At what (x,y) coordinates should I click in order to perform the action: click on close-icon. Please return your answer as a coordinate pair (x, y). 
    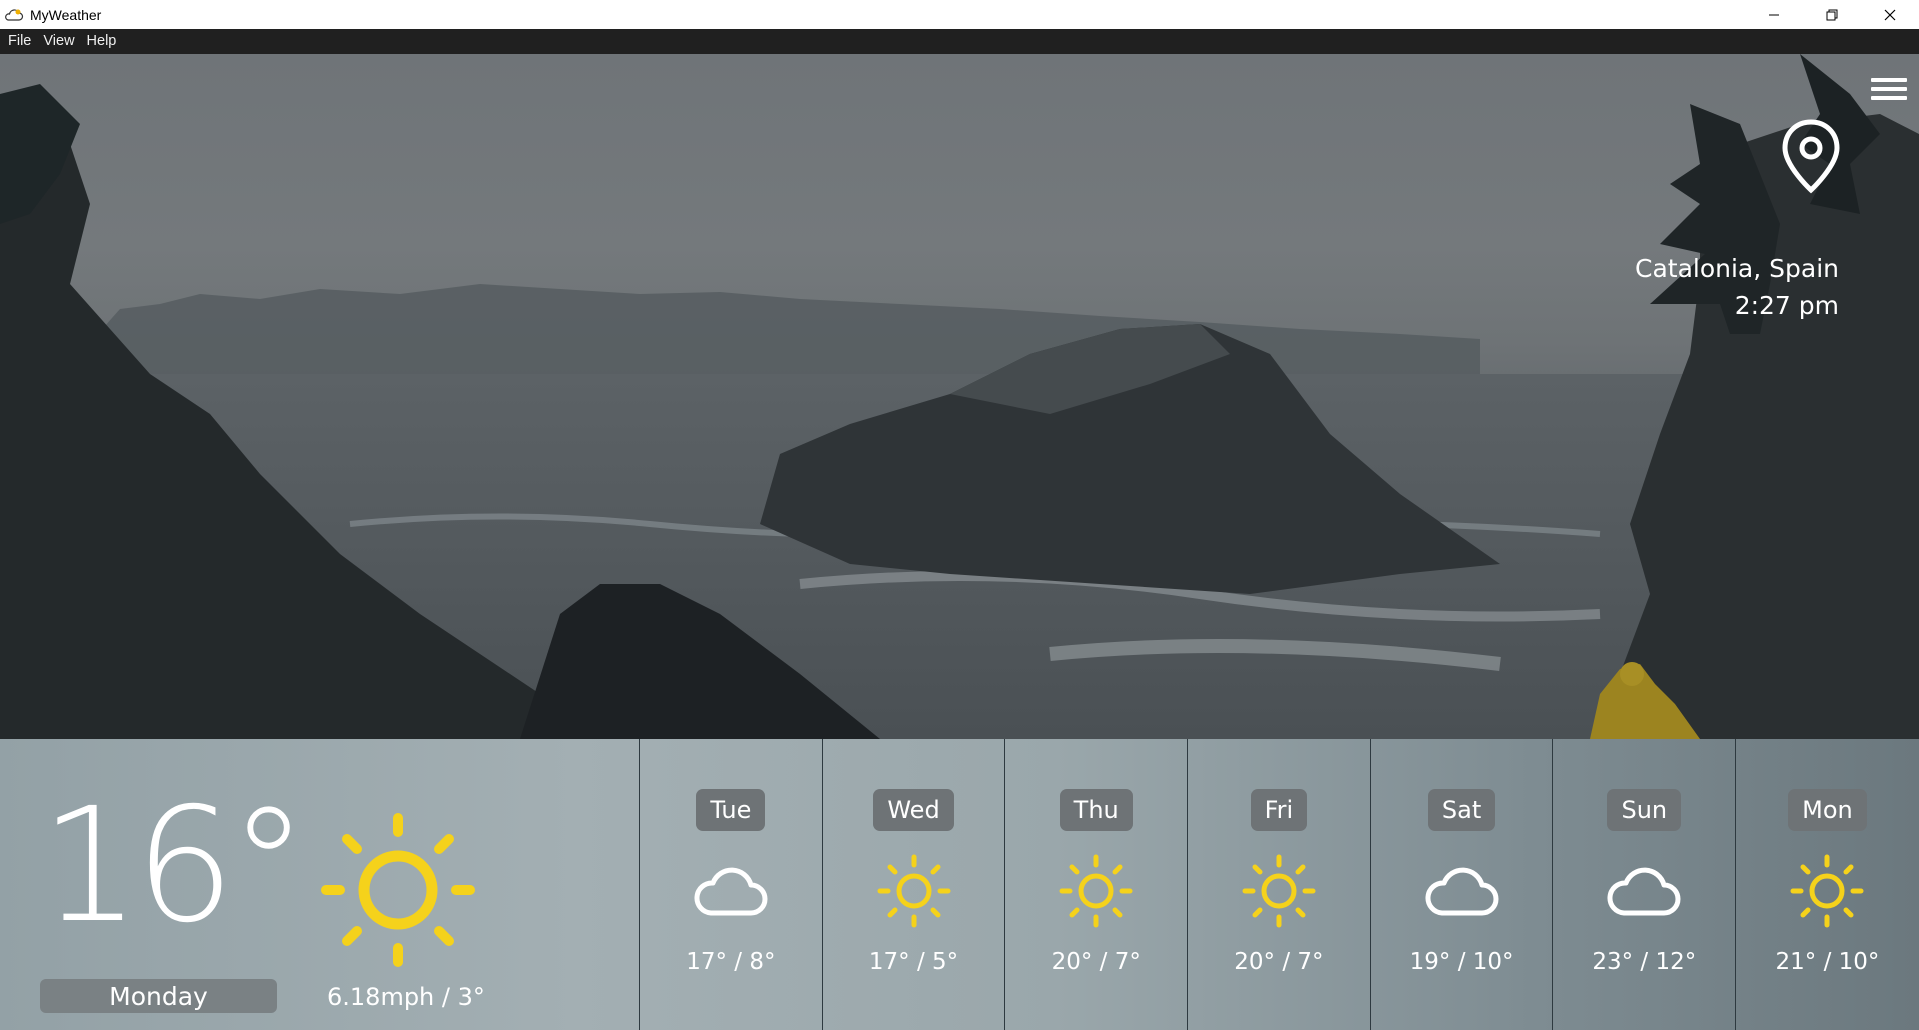
    Looking at the image, I should click on (1890, 14).